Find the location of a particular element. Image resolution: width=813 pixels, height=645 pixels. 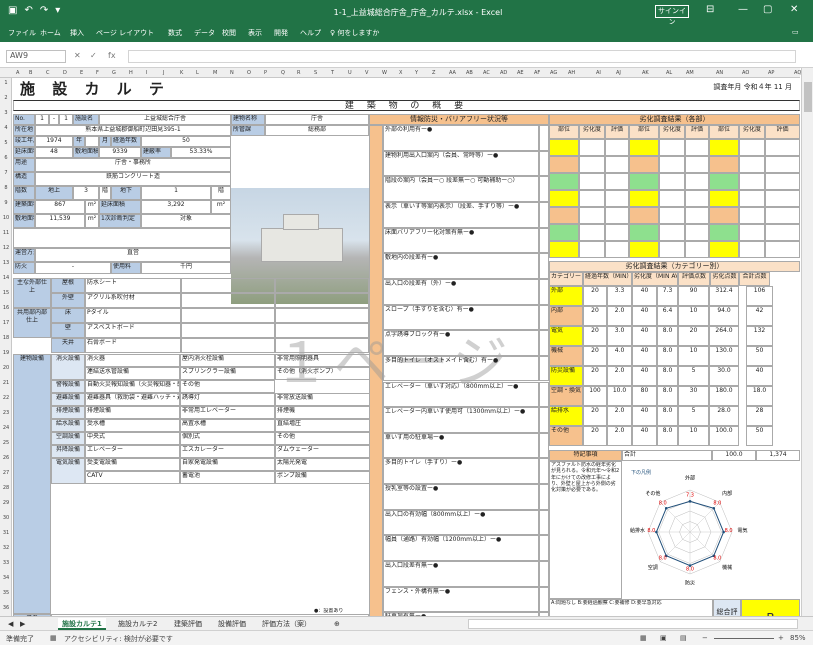

column-header: B is located at coordinates (30, 73).